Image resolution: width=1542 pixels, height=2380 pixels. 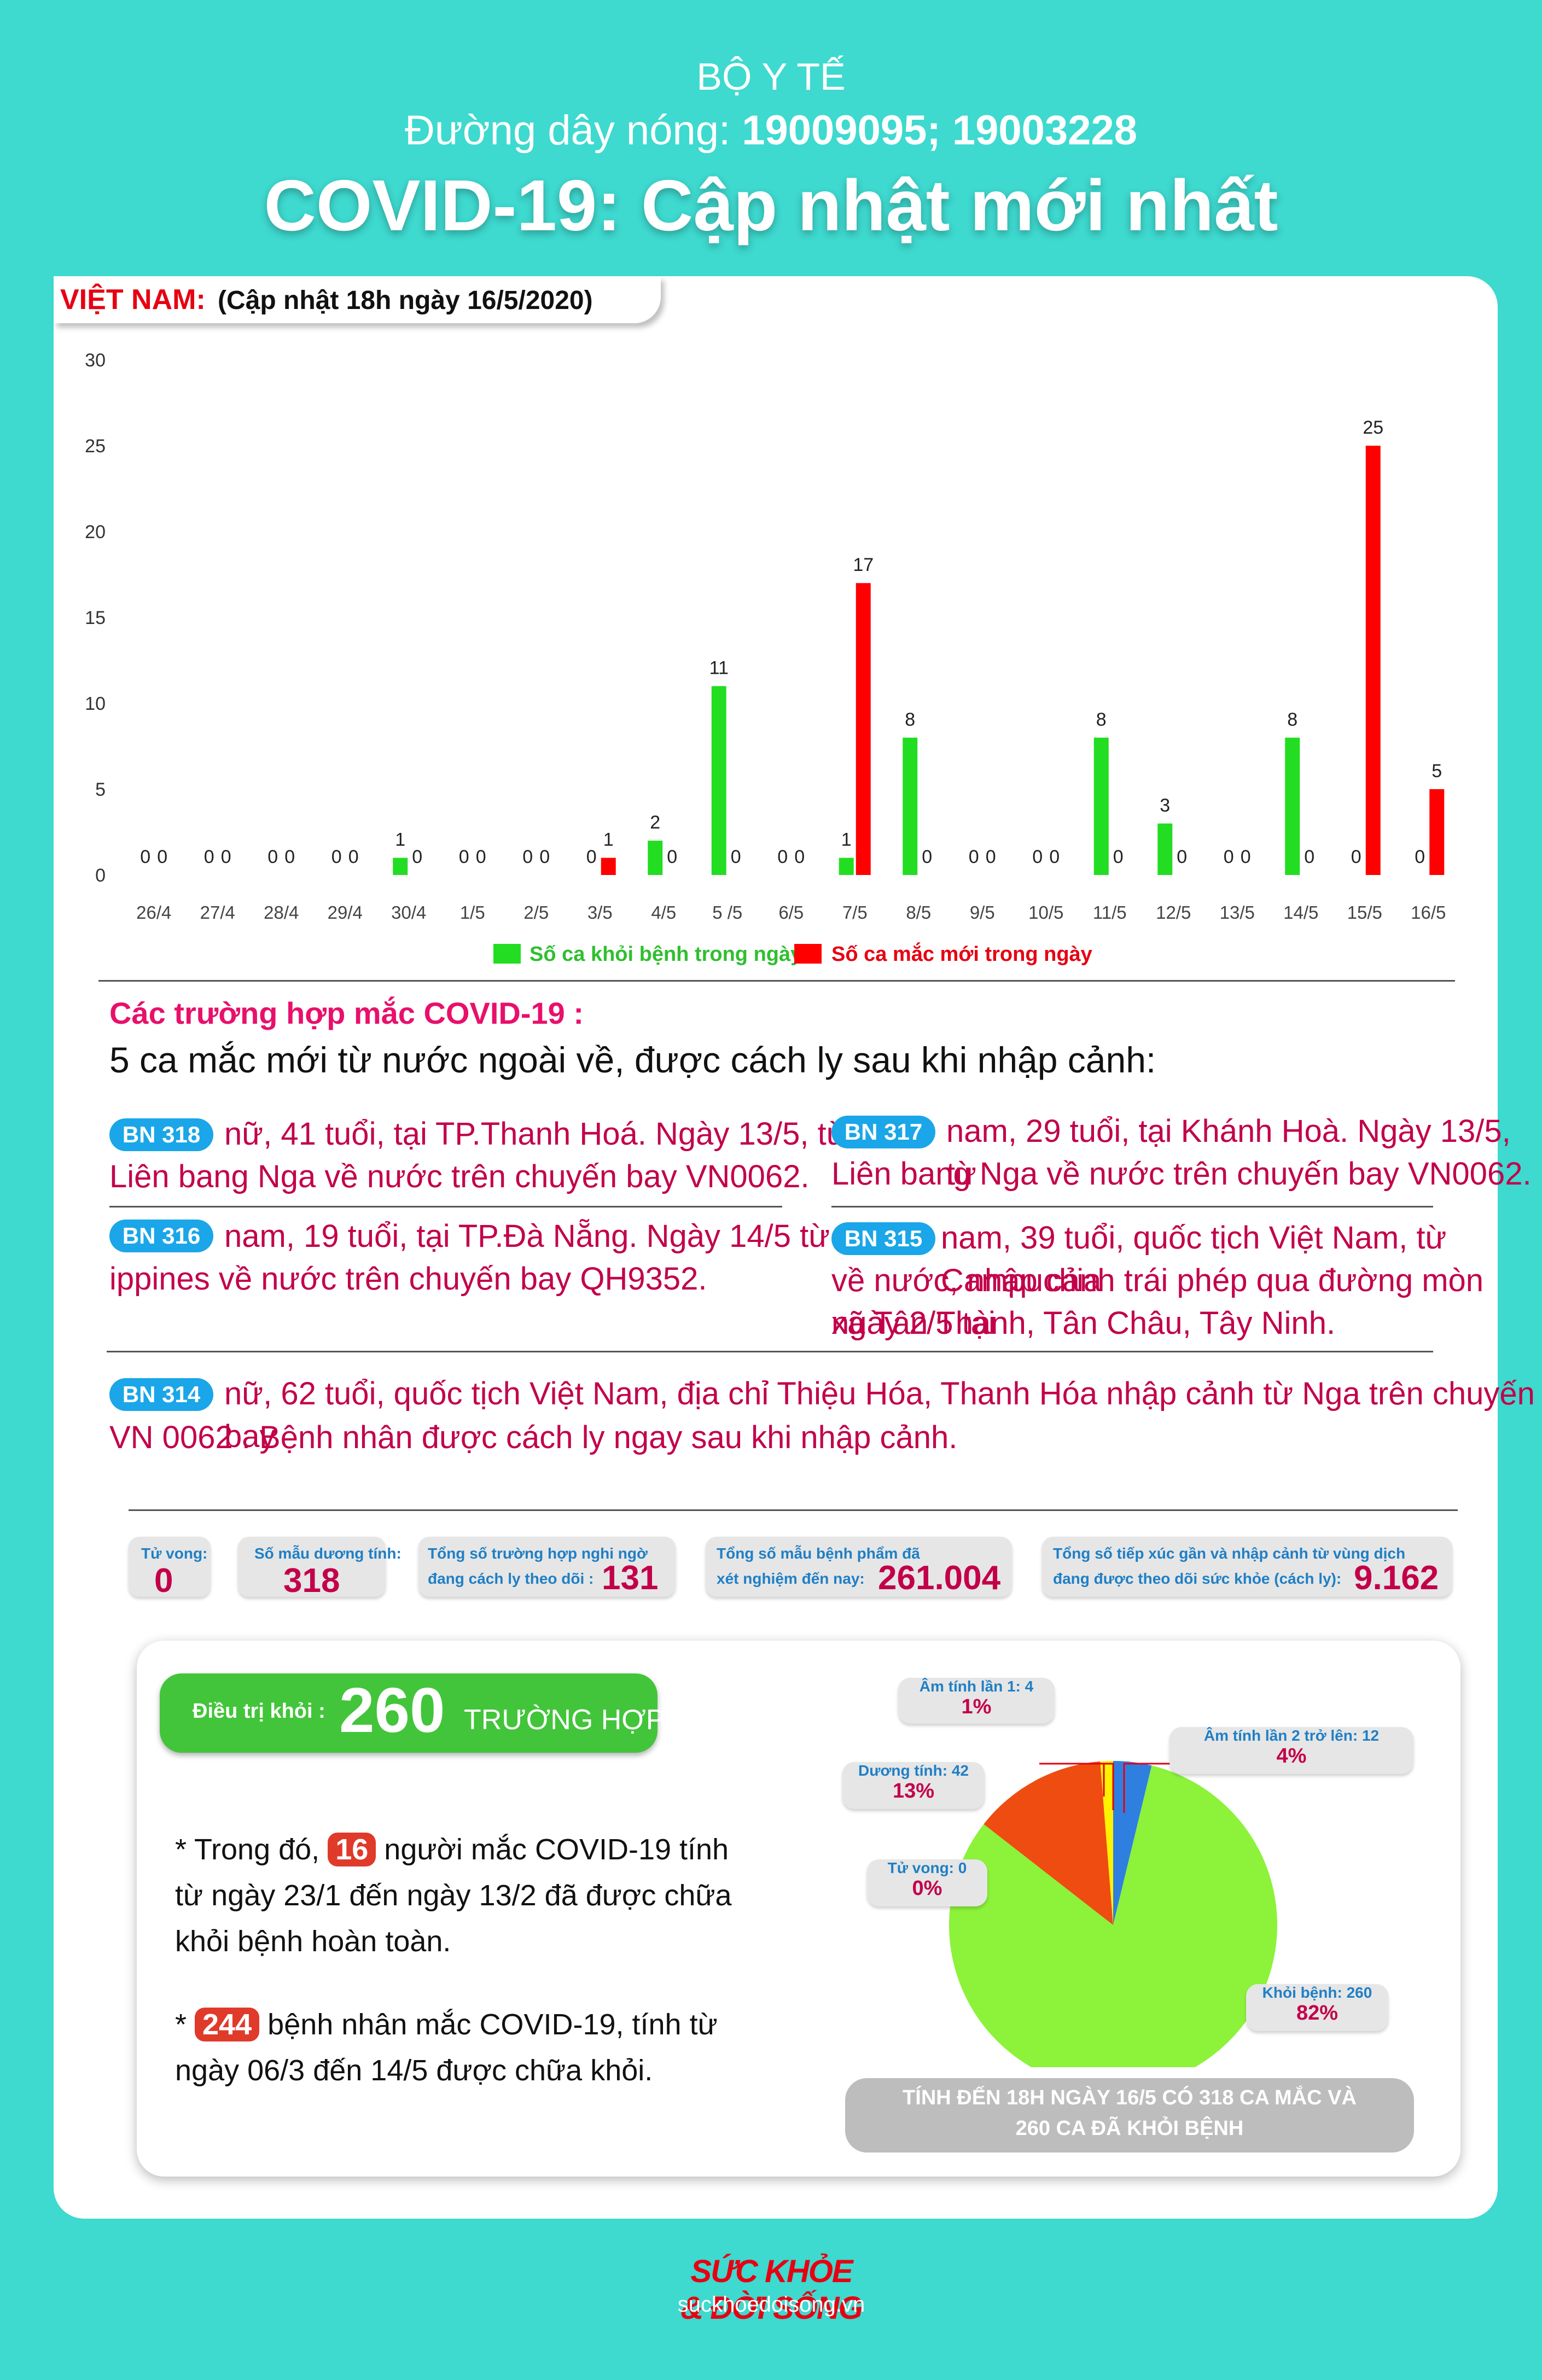 I want to click on x-tick-label: 14/5, so click(x=1300, y=912).